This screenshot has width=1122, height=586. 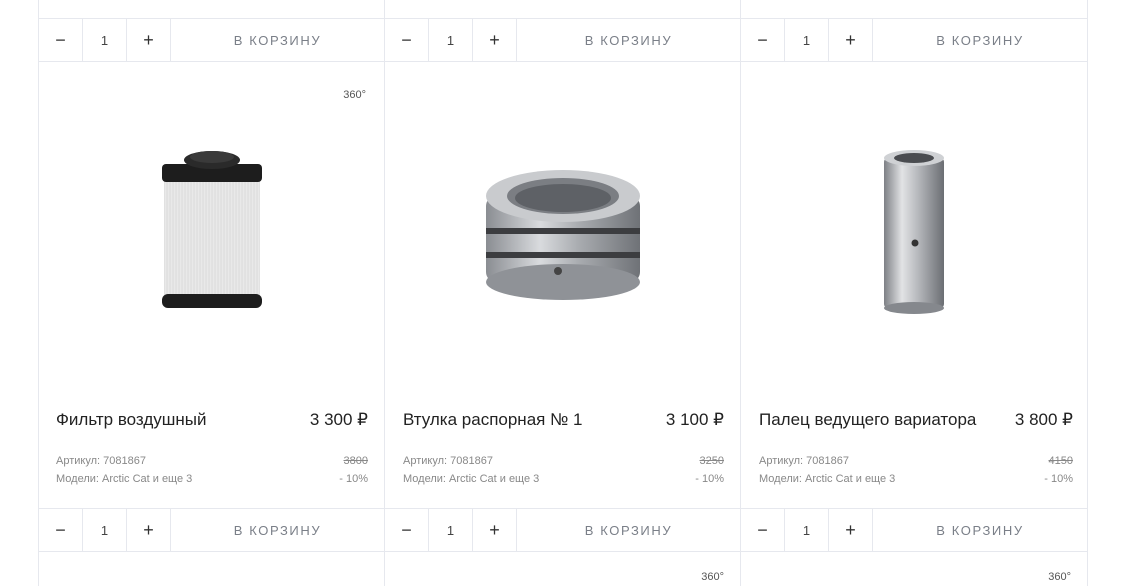 I want to click on air-filter-image, so click(x=211, y=229).